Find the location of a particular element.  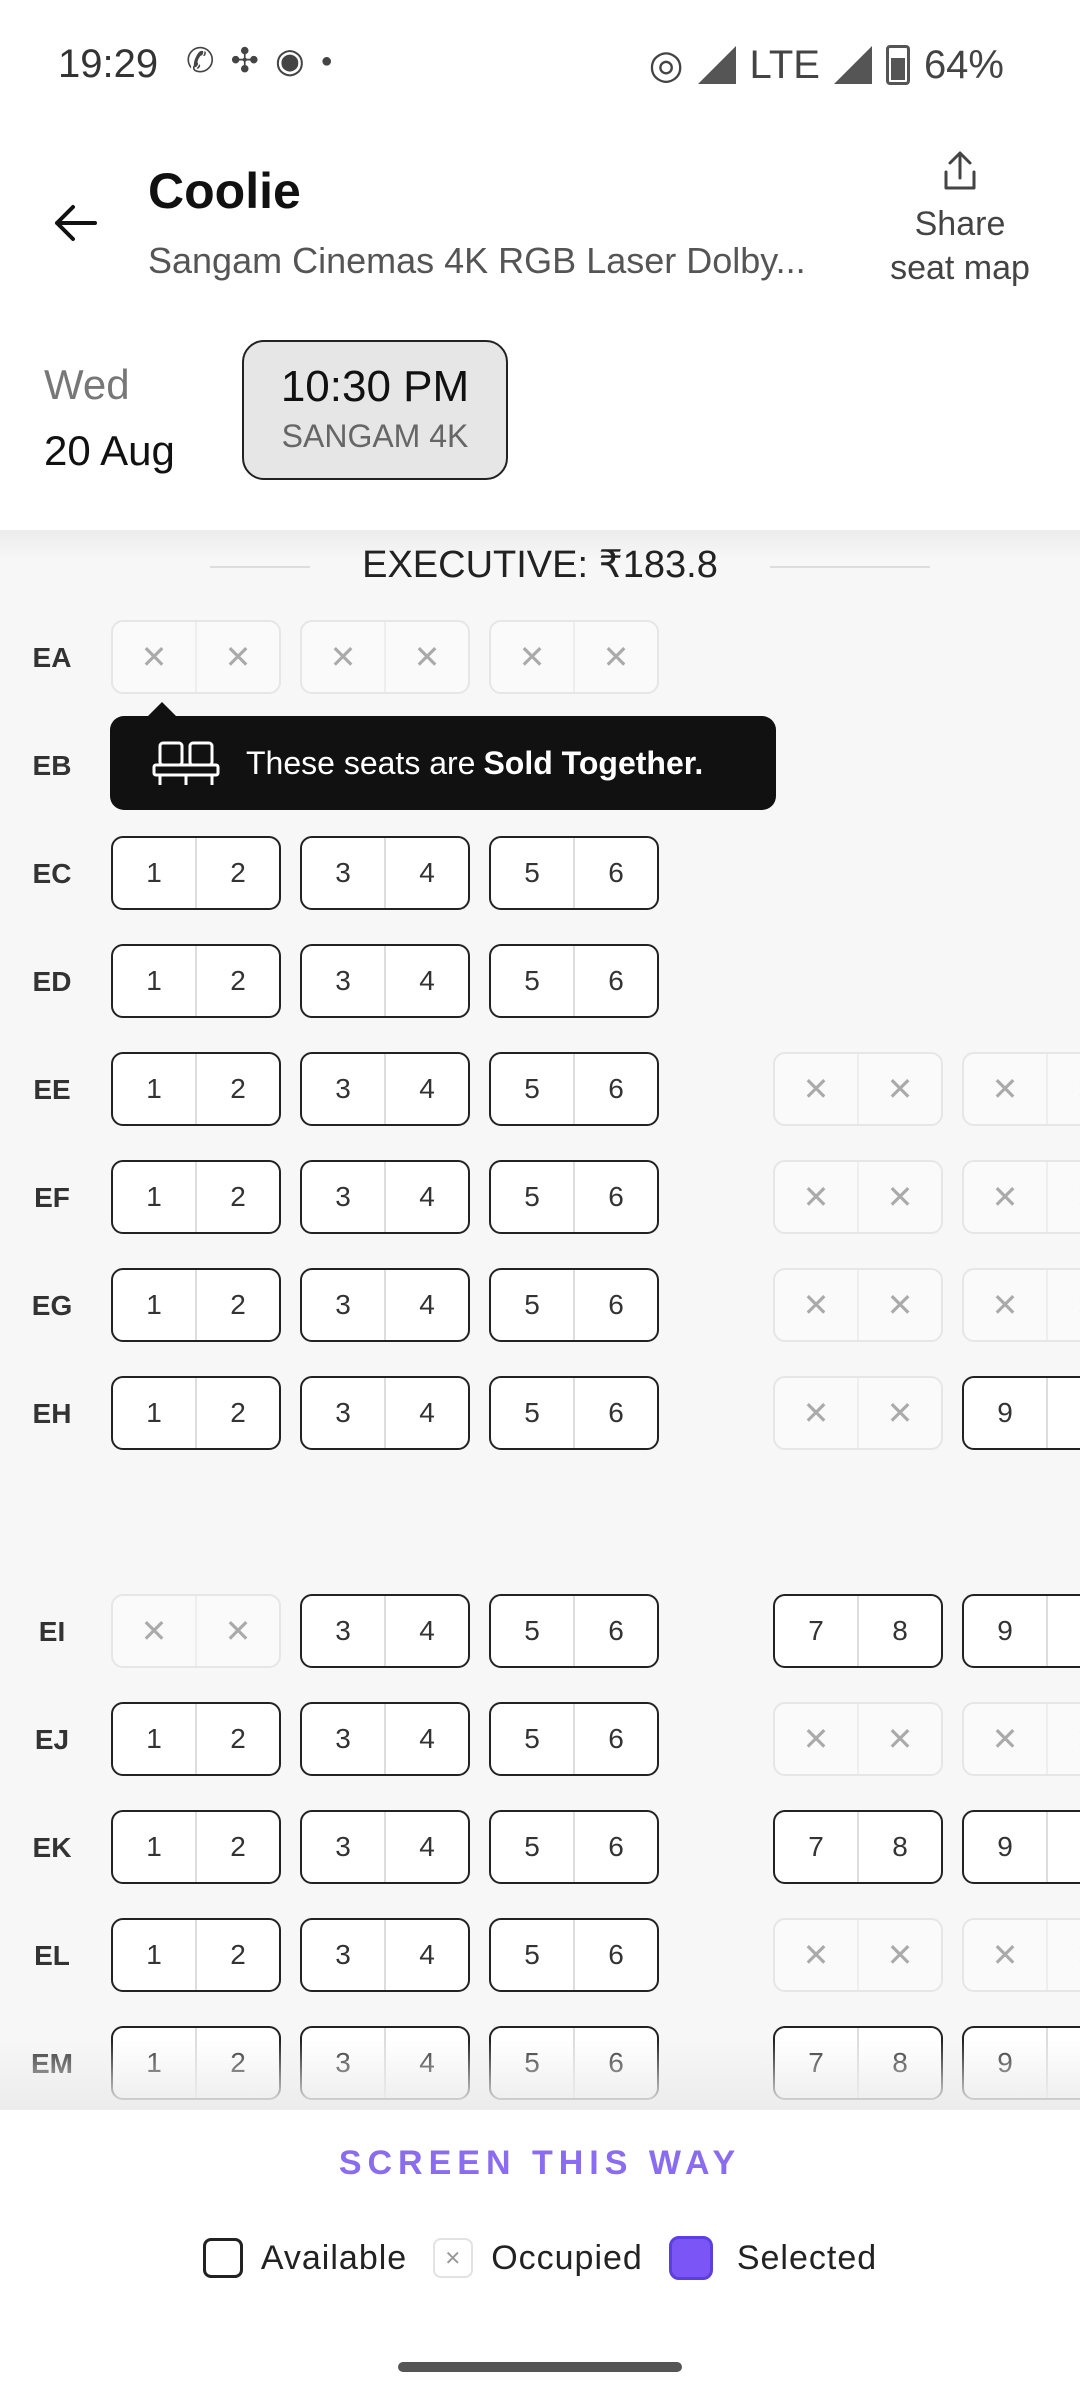

seat-ed-4: 4 is located at coordinates (426, 981).